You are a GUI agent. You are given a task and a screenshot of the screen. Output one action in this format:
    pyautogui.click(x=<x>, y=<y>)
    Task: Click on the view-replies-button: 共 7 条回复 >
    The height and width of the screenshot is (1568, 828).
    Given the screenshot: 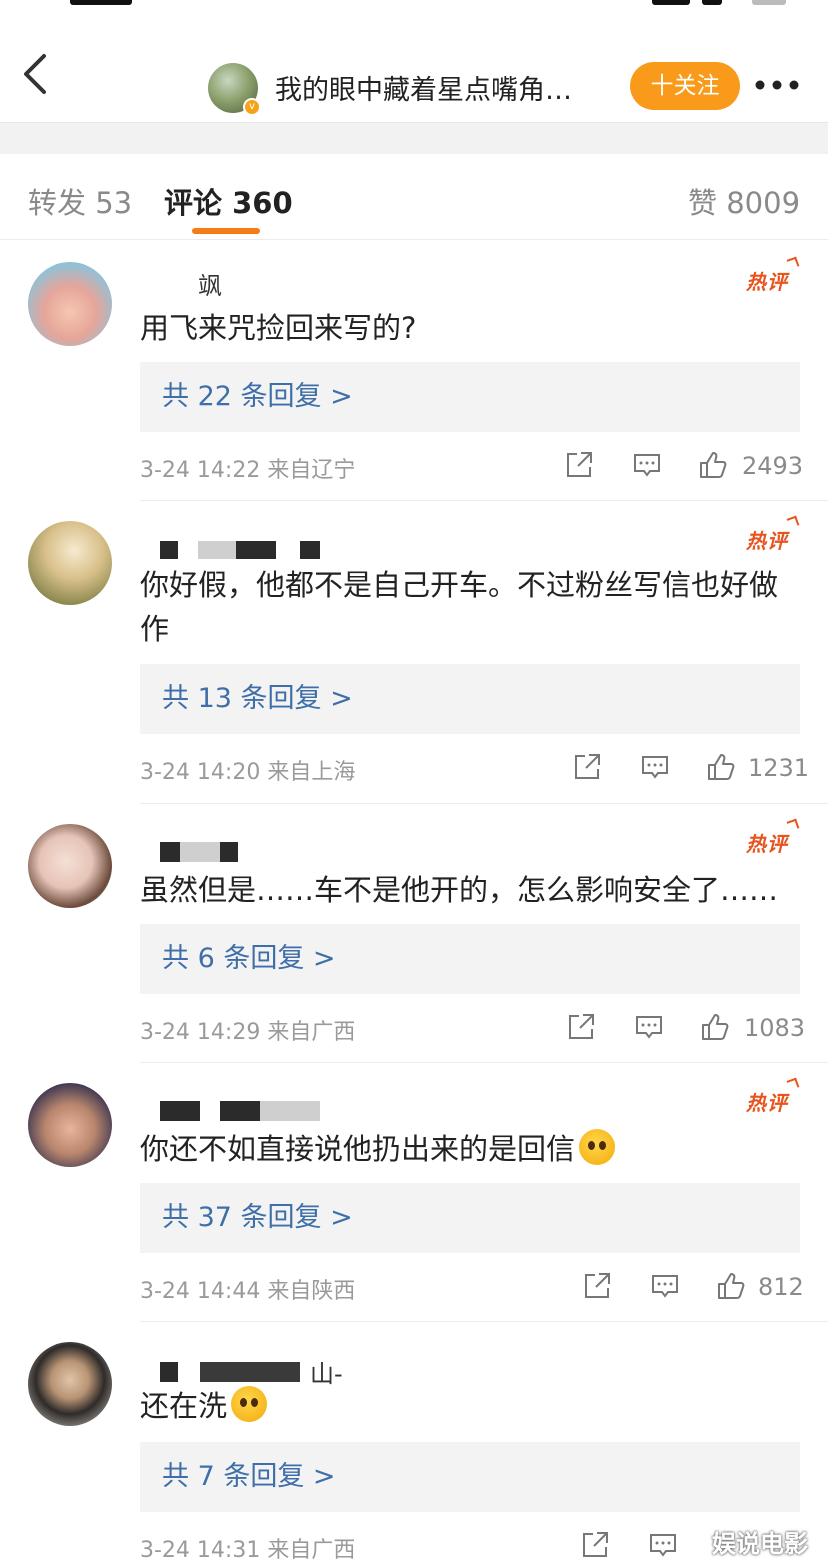 What is the action you would take?
    pyautogui.click(x=470, y=1477)
    